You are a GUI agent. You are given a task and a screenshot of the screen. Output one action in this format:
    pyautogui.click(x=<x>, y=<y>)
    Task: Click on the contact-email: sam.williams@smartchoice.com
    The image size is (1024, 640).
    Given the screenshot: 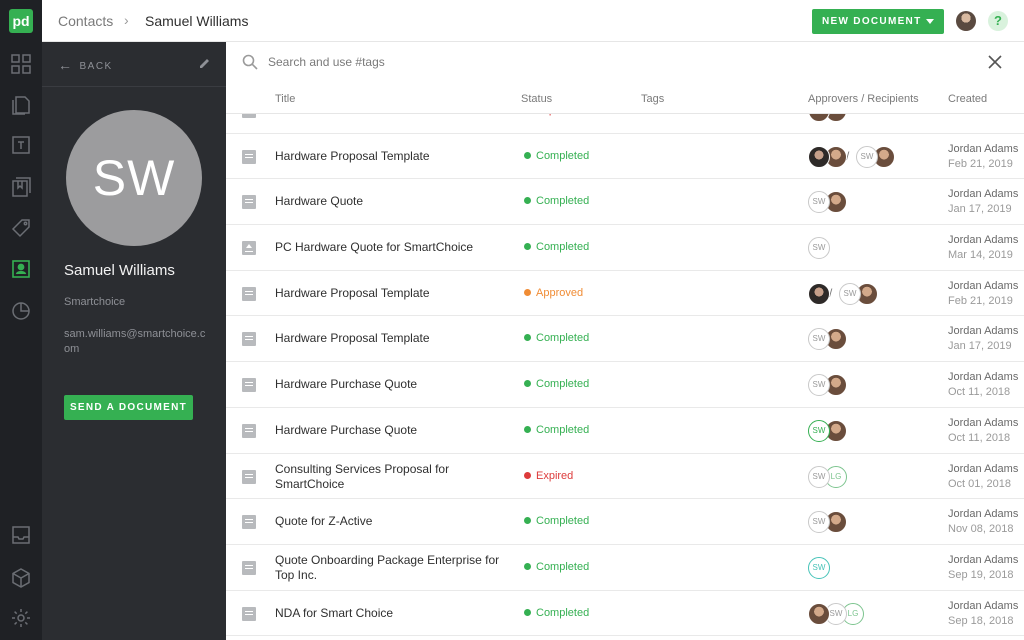 What is the action you would take?
    pyautogui.click(x=135, y=341)
    